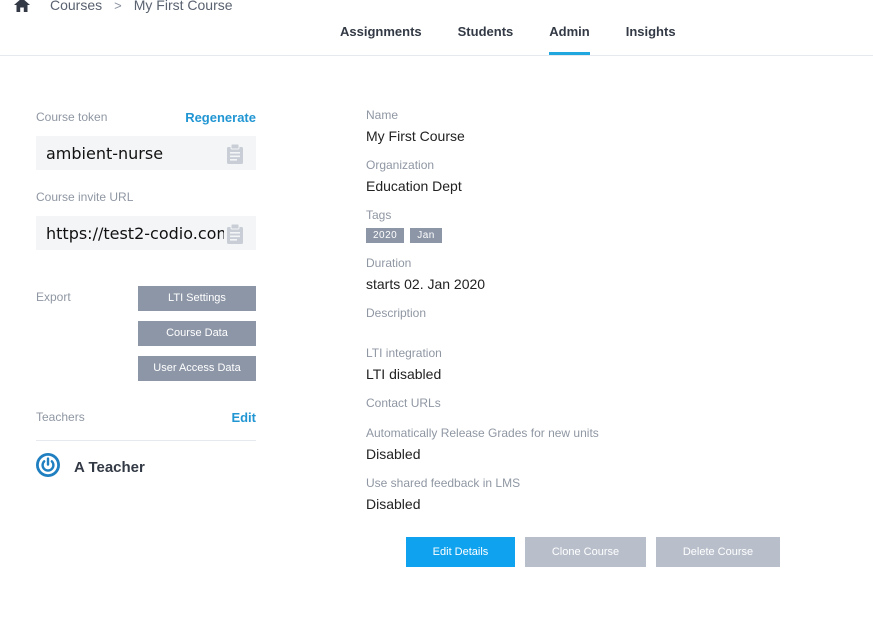 The image size is (873, 618). I want to click on delete-course-button: Delete Course, so click(718, 552).